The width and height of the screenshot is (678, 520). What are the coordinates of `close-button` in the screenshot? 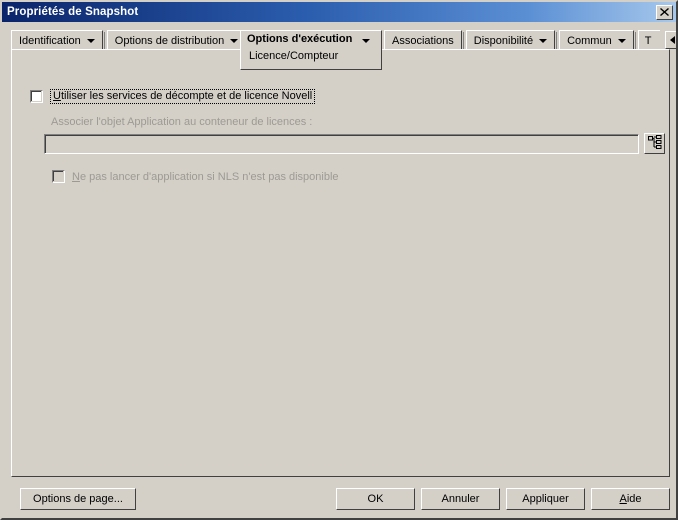 It's located at (664, 12).